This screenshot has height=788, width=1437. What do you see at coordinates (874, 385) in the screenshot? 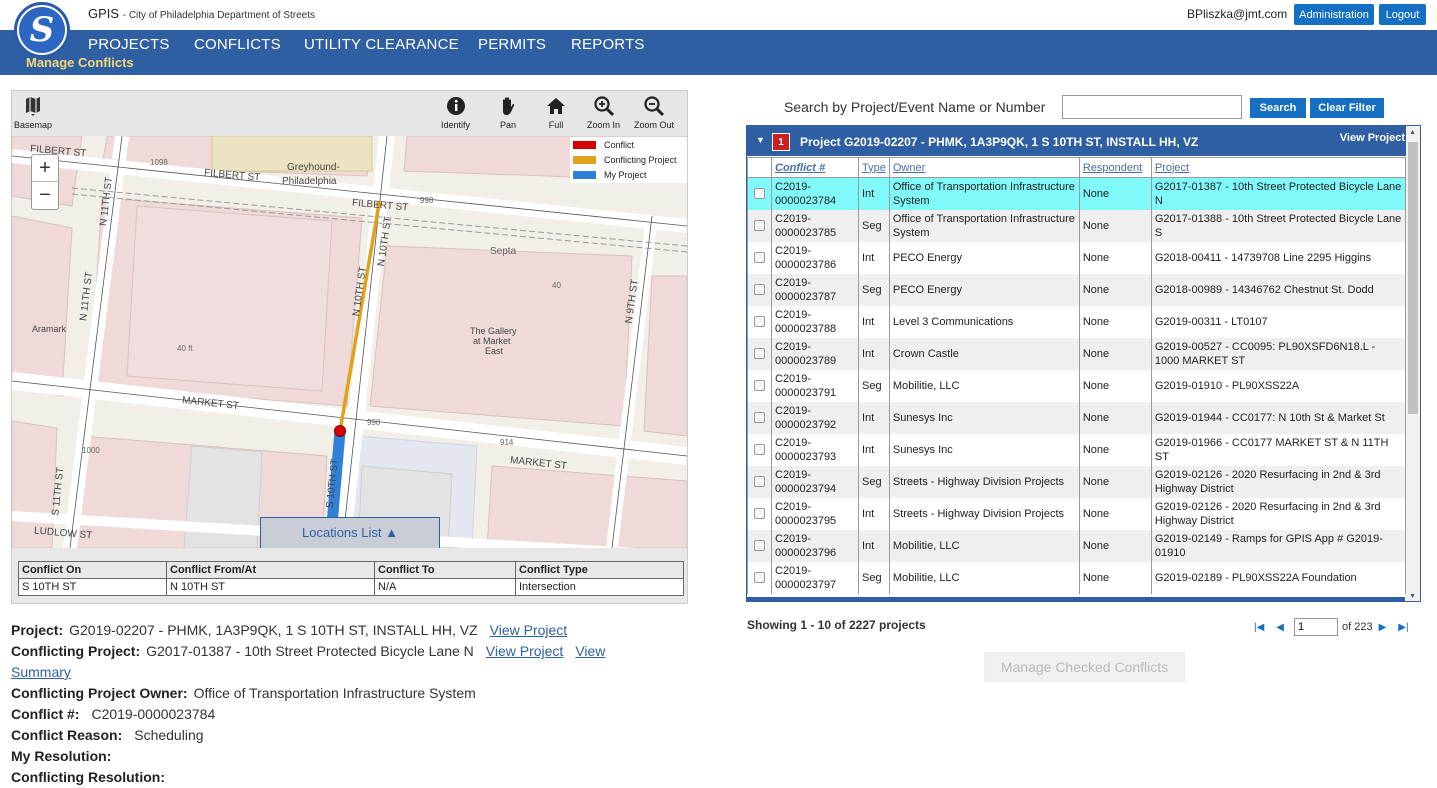
I see `cell-type: Seg` at bounding box center [874, 385].